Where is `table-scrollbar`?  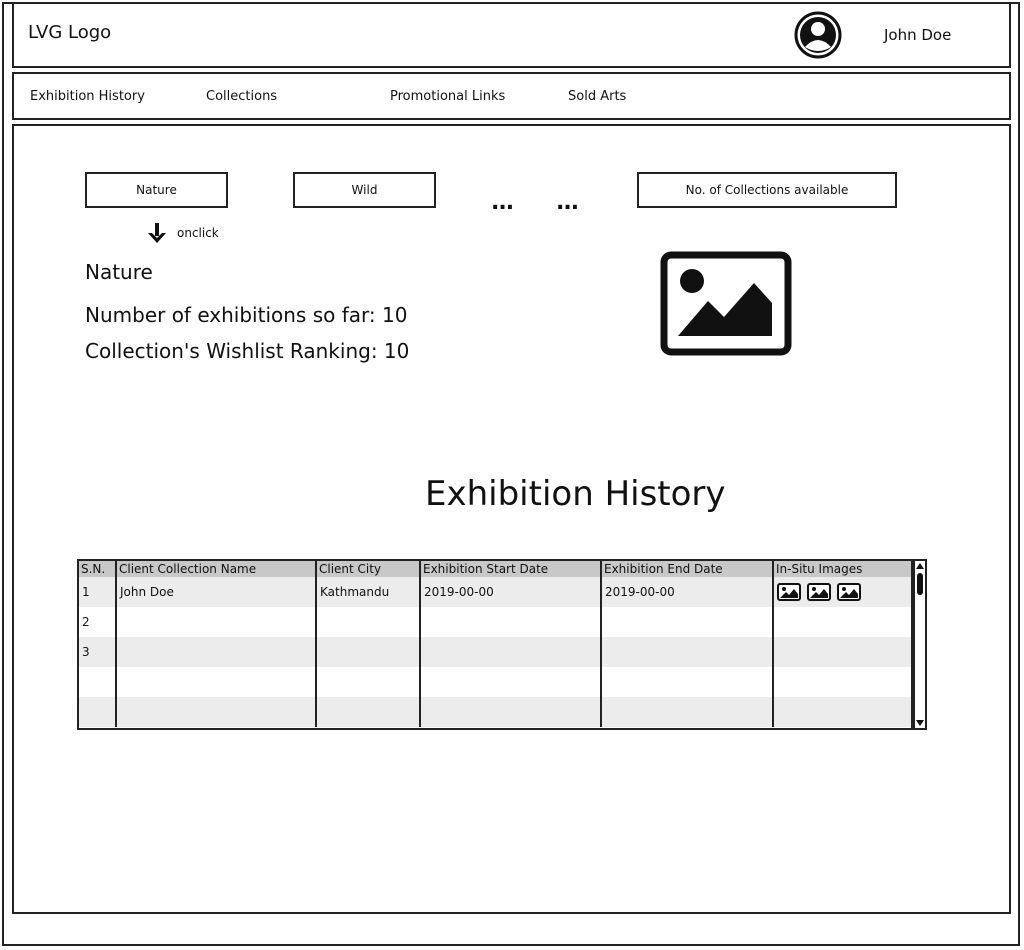
table-scrollbar is located at coordinates (920, 644).